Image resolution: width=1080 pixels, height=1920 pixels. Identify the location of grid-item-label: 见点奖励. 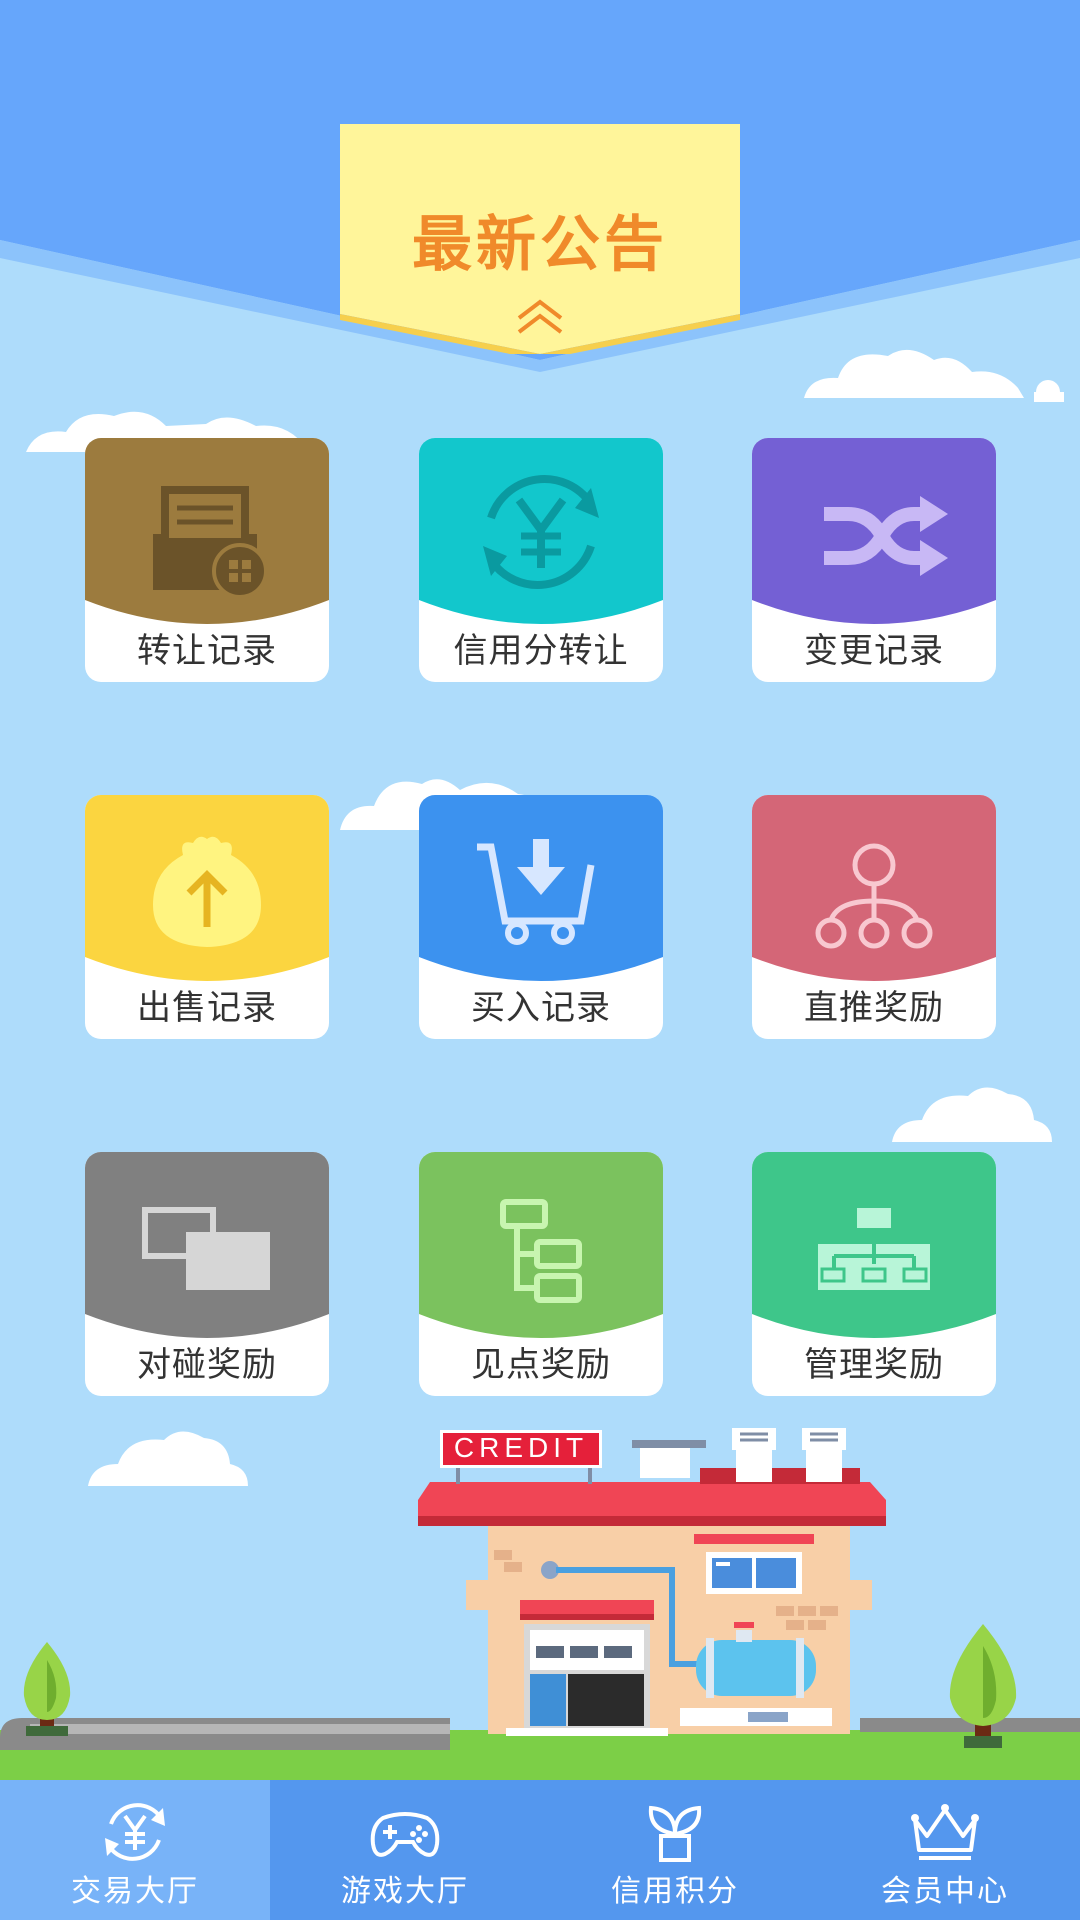
(541, 1365).